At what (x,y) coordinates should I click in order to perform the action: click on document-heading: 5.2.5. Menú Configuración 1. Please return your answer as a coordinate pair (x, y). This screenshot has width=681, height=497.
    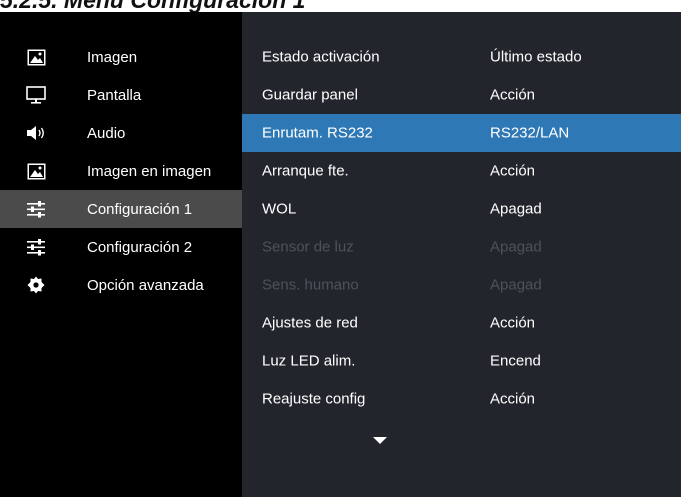
    Looking at the image, I should click on (340, 6).